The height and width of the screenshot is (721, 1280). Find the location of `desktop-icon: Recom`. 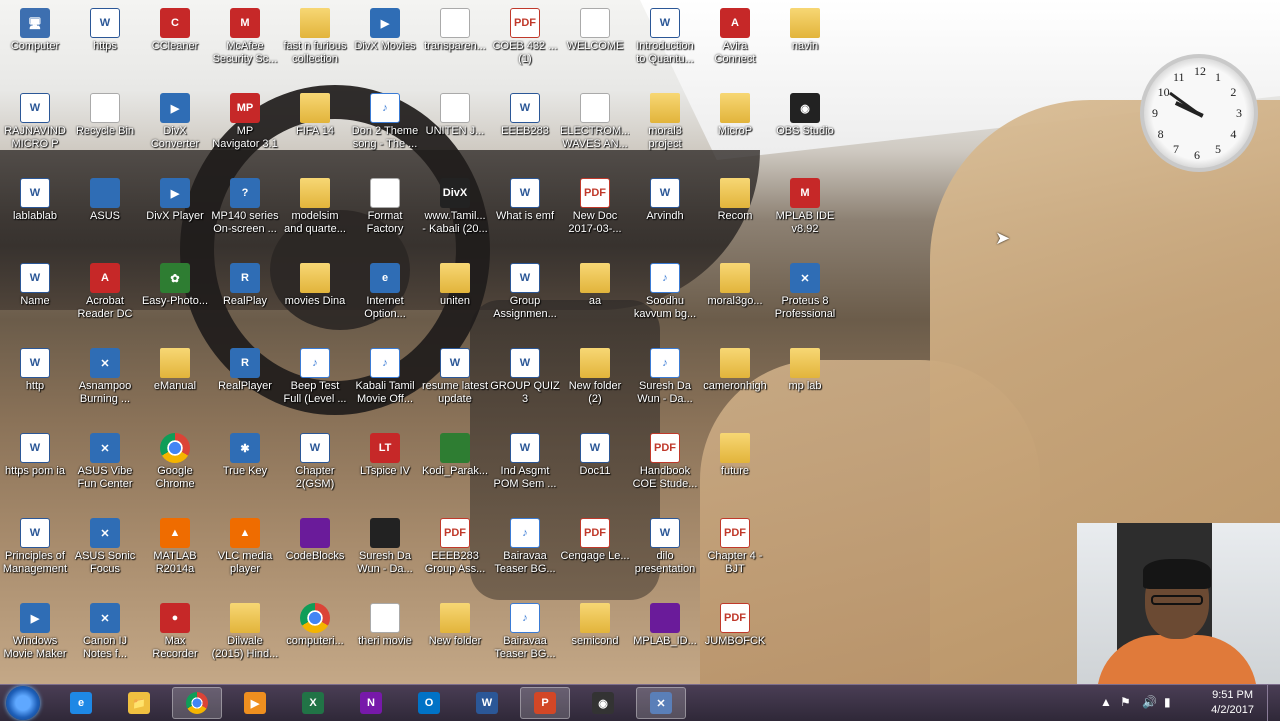

desktop-icon: Recom is located at coordinates (735, 200).